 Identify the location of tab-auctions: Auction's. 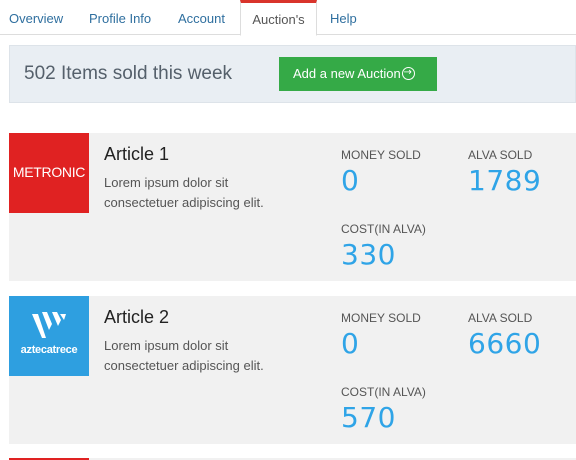
(278, 18).